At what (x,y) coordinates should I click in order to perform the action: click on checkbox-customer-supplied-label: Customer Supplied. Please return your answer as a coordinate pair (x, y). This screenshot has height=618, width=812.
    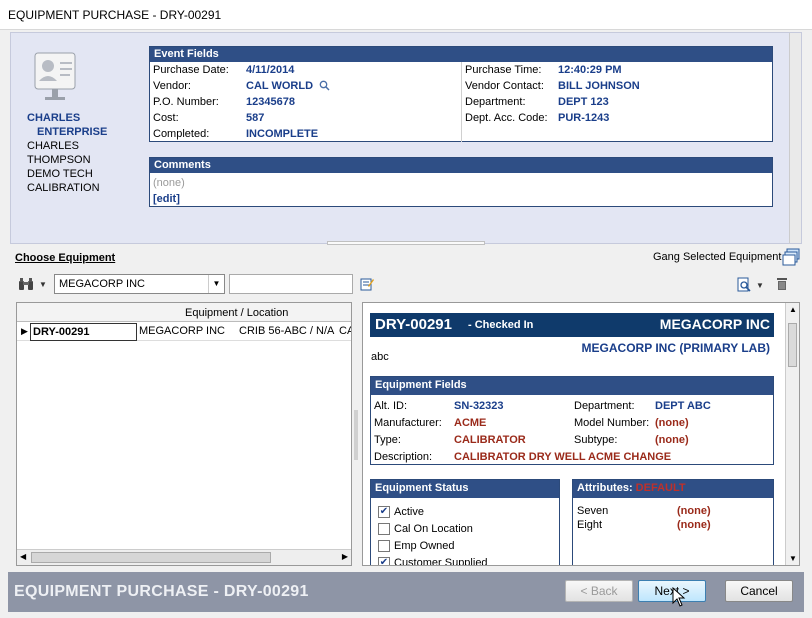
    Looking at the image, I should click on (441, 561).